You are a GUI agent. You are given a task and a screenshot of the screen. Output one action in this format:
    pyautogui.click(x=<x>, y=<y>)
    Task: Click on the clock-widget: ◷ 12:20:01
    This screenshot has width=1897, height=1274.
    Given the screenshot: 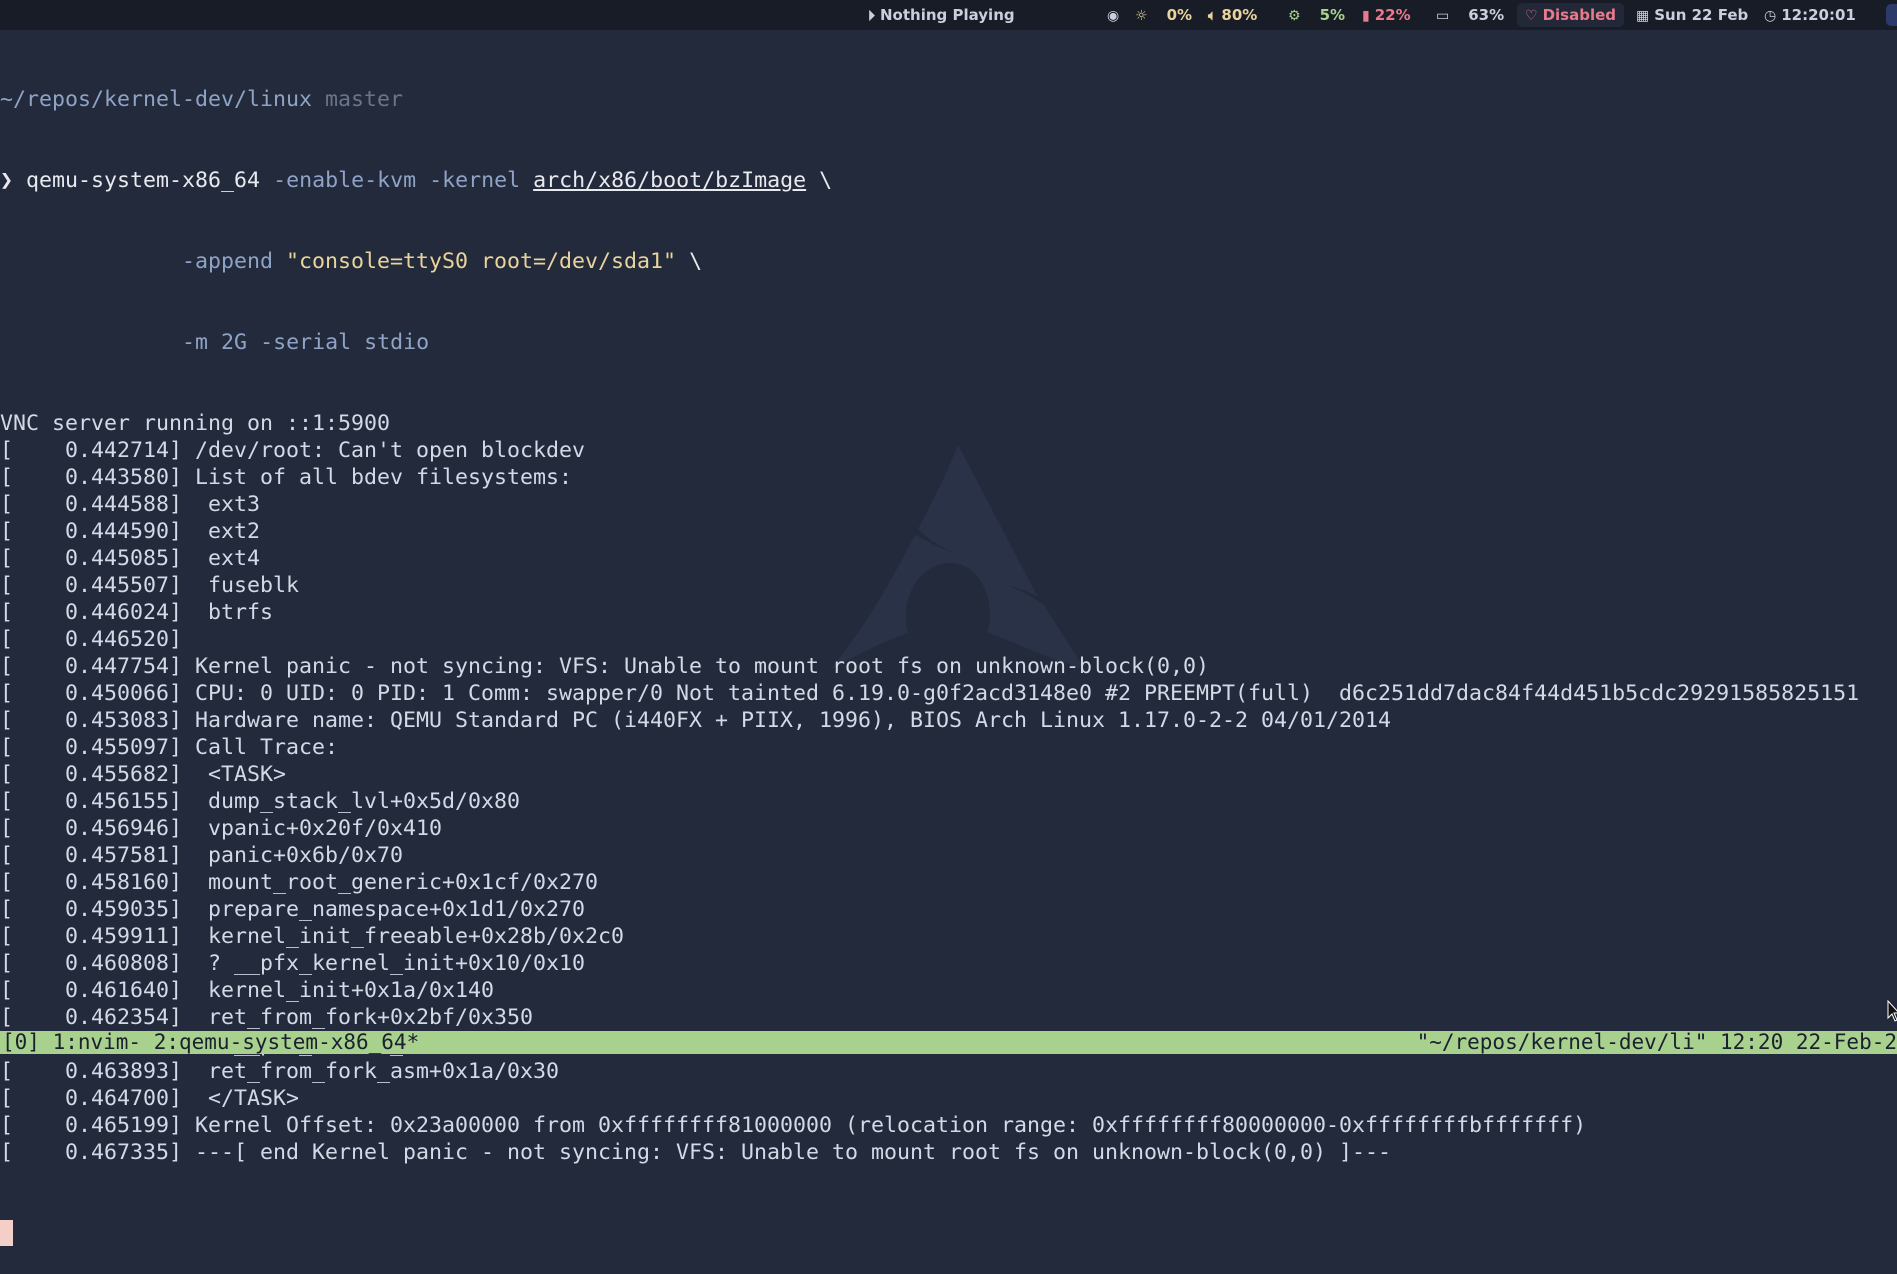 What is the action you would take?
    pyautogui.click(x=1810, y=15)
    